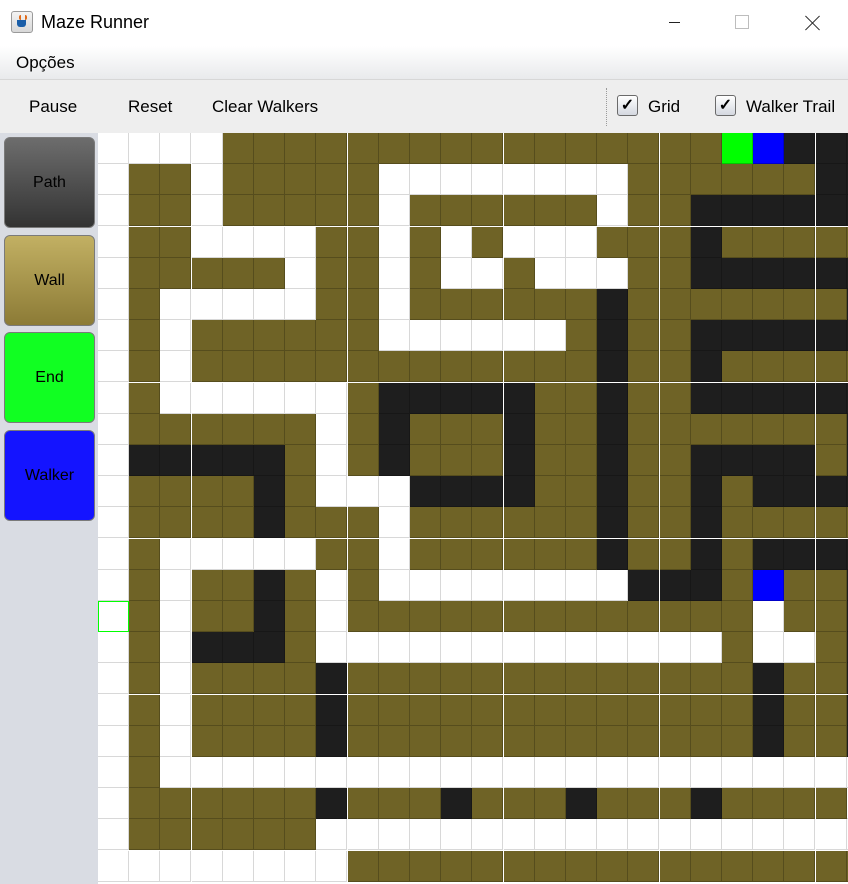 The image size is (848, 884). Describe the element at coordinates (49, 475) in the screenshot. I see `walker-tool-button: Walker` at that location.